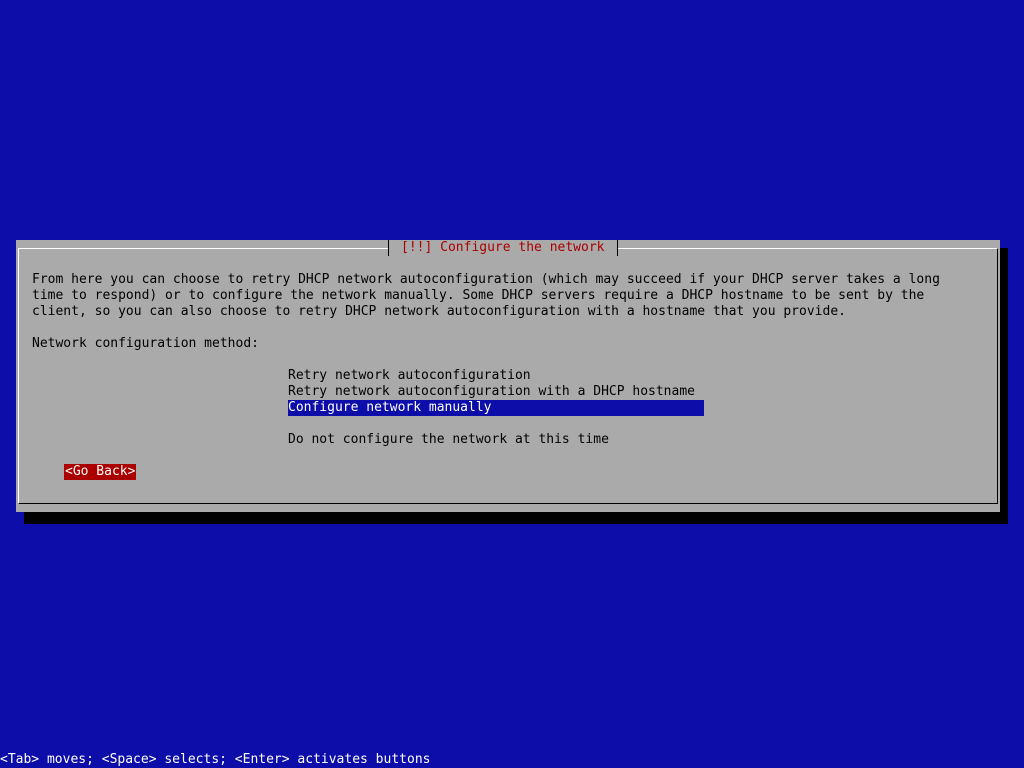  What do you see at coordinates (100, 472) in the screenshot?
I see `go-back-button: <Go Back>` at bounding box center [100, 472].